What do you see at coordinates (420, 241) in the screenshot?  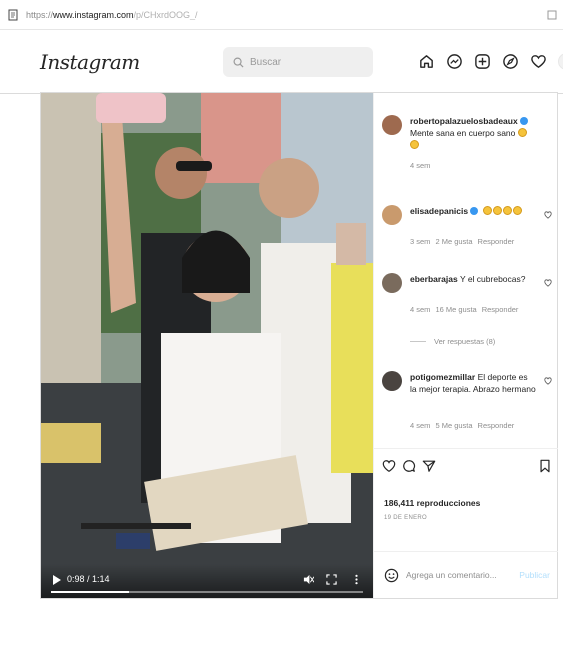 I see `comment-time: 3 sem` at bounding box center [420, 241].